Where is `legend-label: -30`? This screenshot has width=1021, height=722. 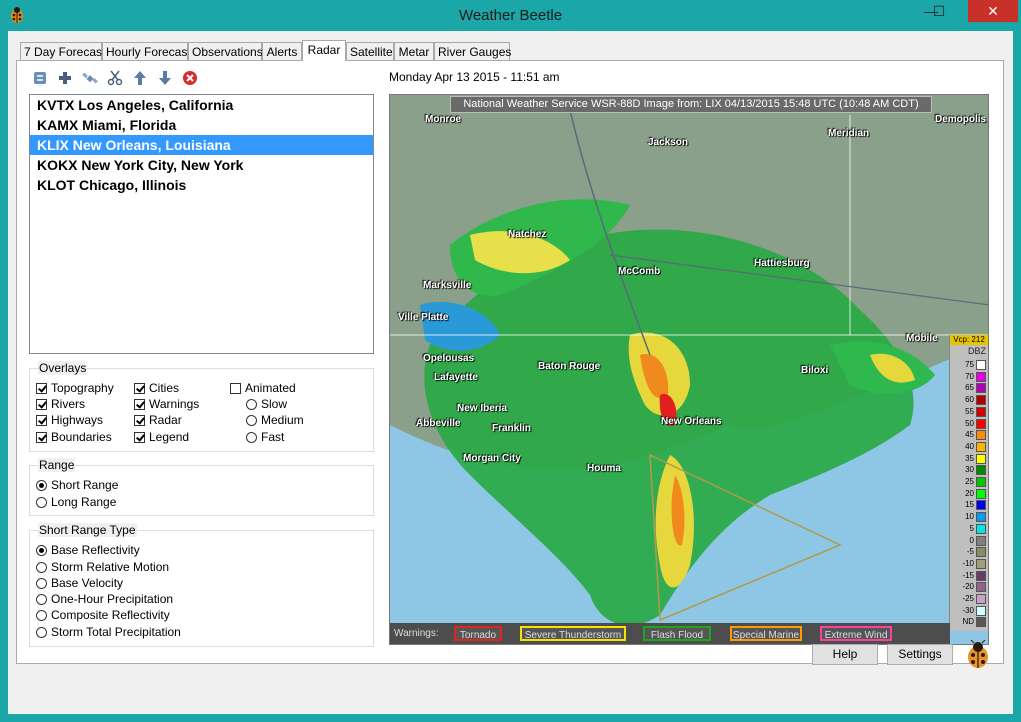 legend-label: -30 is located at coordinates (968, 610).